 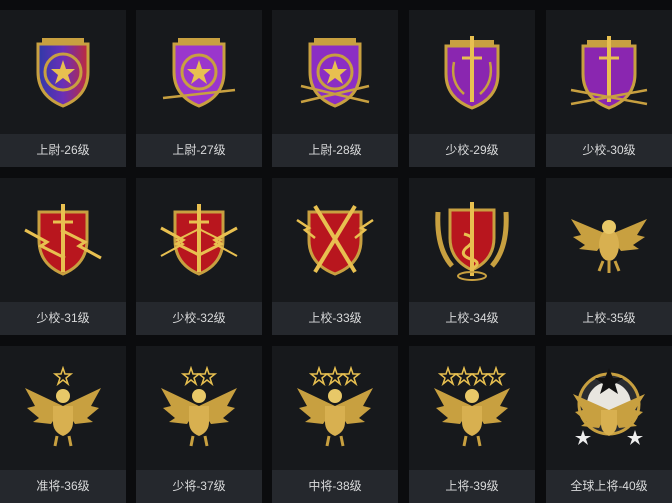 I want to click on shield-star-purple-arrows-icon, so click(x=335, y=73).